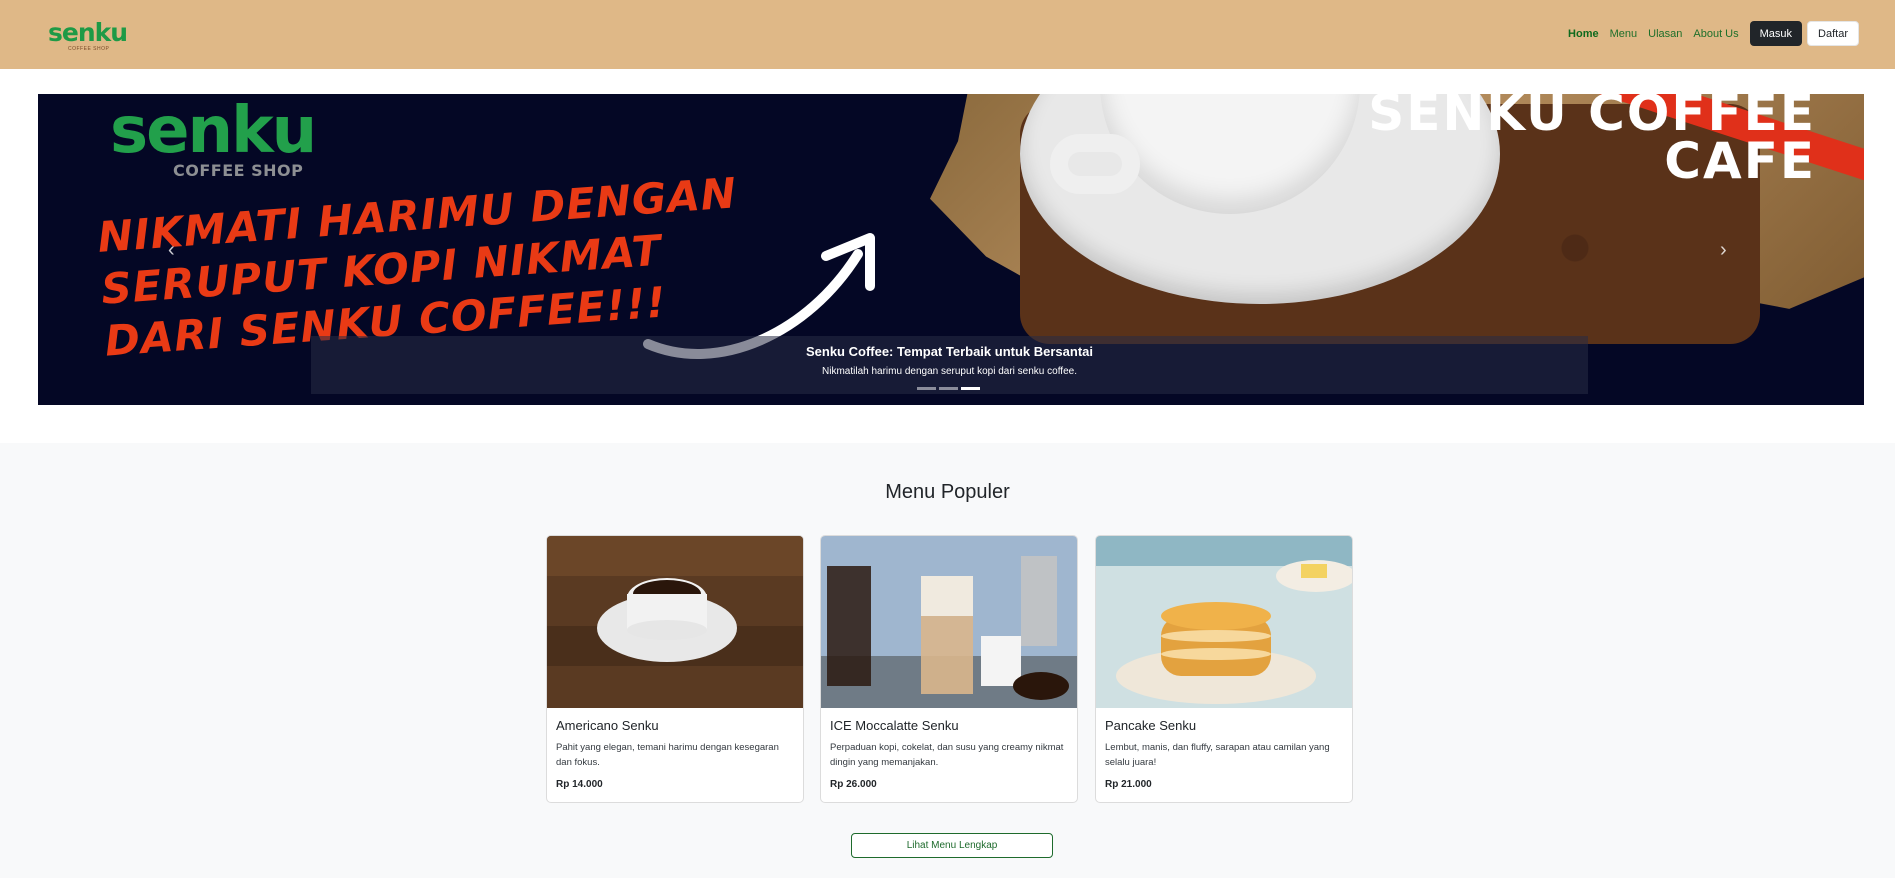 This screenshot has height=878, width=1895. Describe the element at coordinates (579, 784) in the screenshot. I see `card-price: Rp 14.000` at that location.